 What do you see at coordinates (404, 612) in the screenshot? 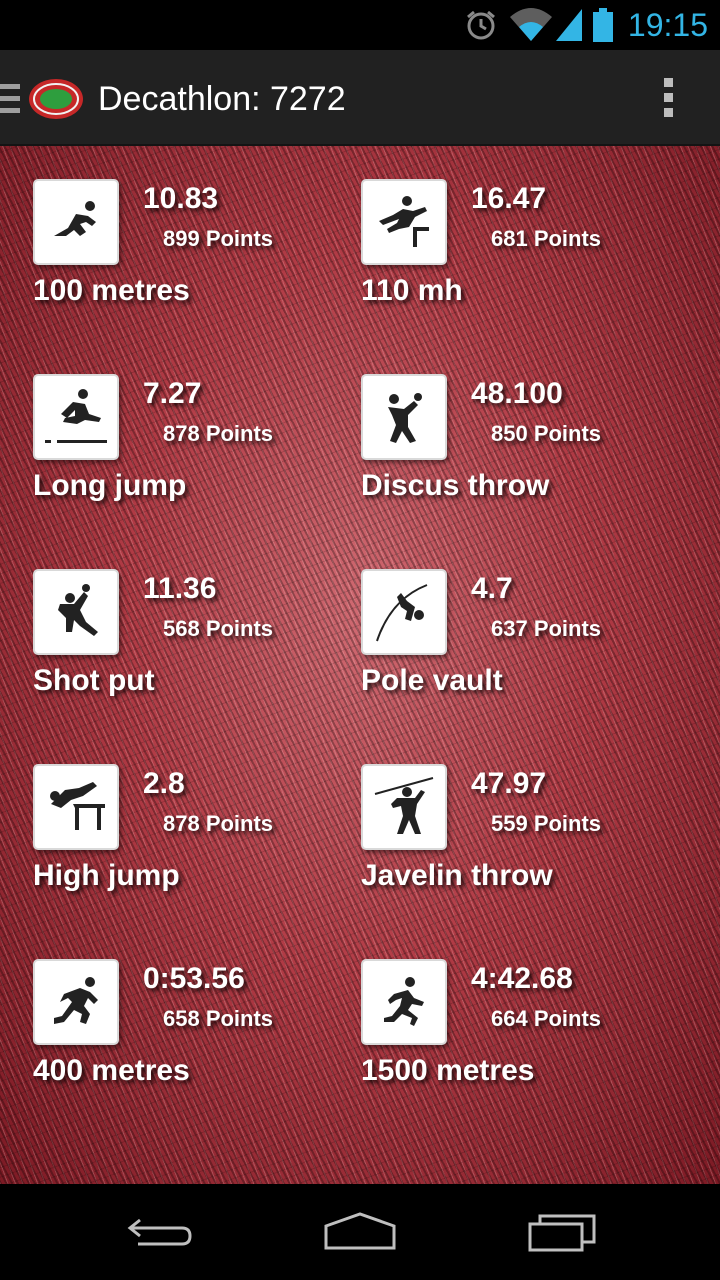
I see `pole-vault-icon` at bounding box center [404, 612].